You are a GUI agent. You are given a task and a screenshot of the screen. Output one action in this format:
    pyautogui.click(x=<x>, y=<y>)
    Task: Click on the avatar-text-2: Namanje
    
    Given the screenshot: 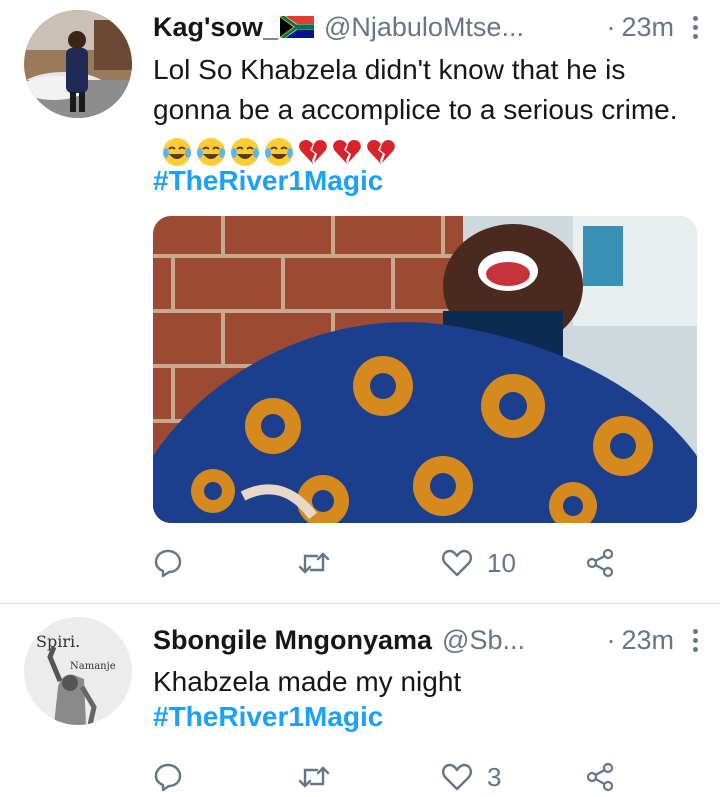 What is the action you would take?
    pyautogui.click(x=93, y=666)
    